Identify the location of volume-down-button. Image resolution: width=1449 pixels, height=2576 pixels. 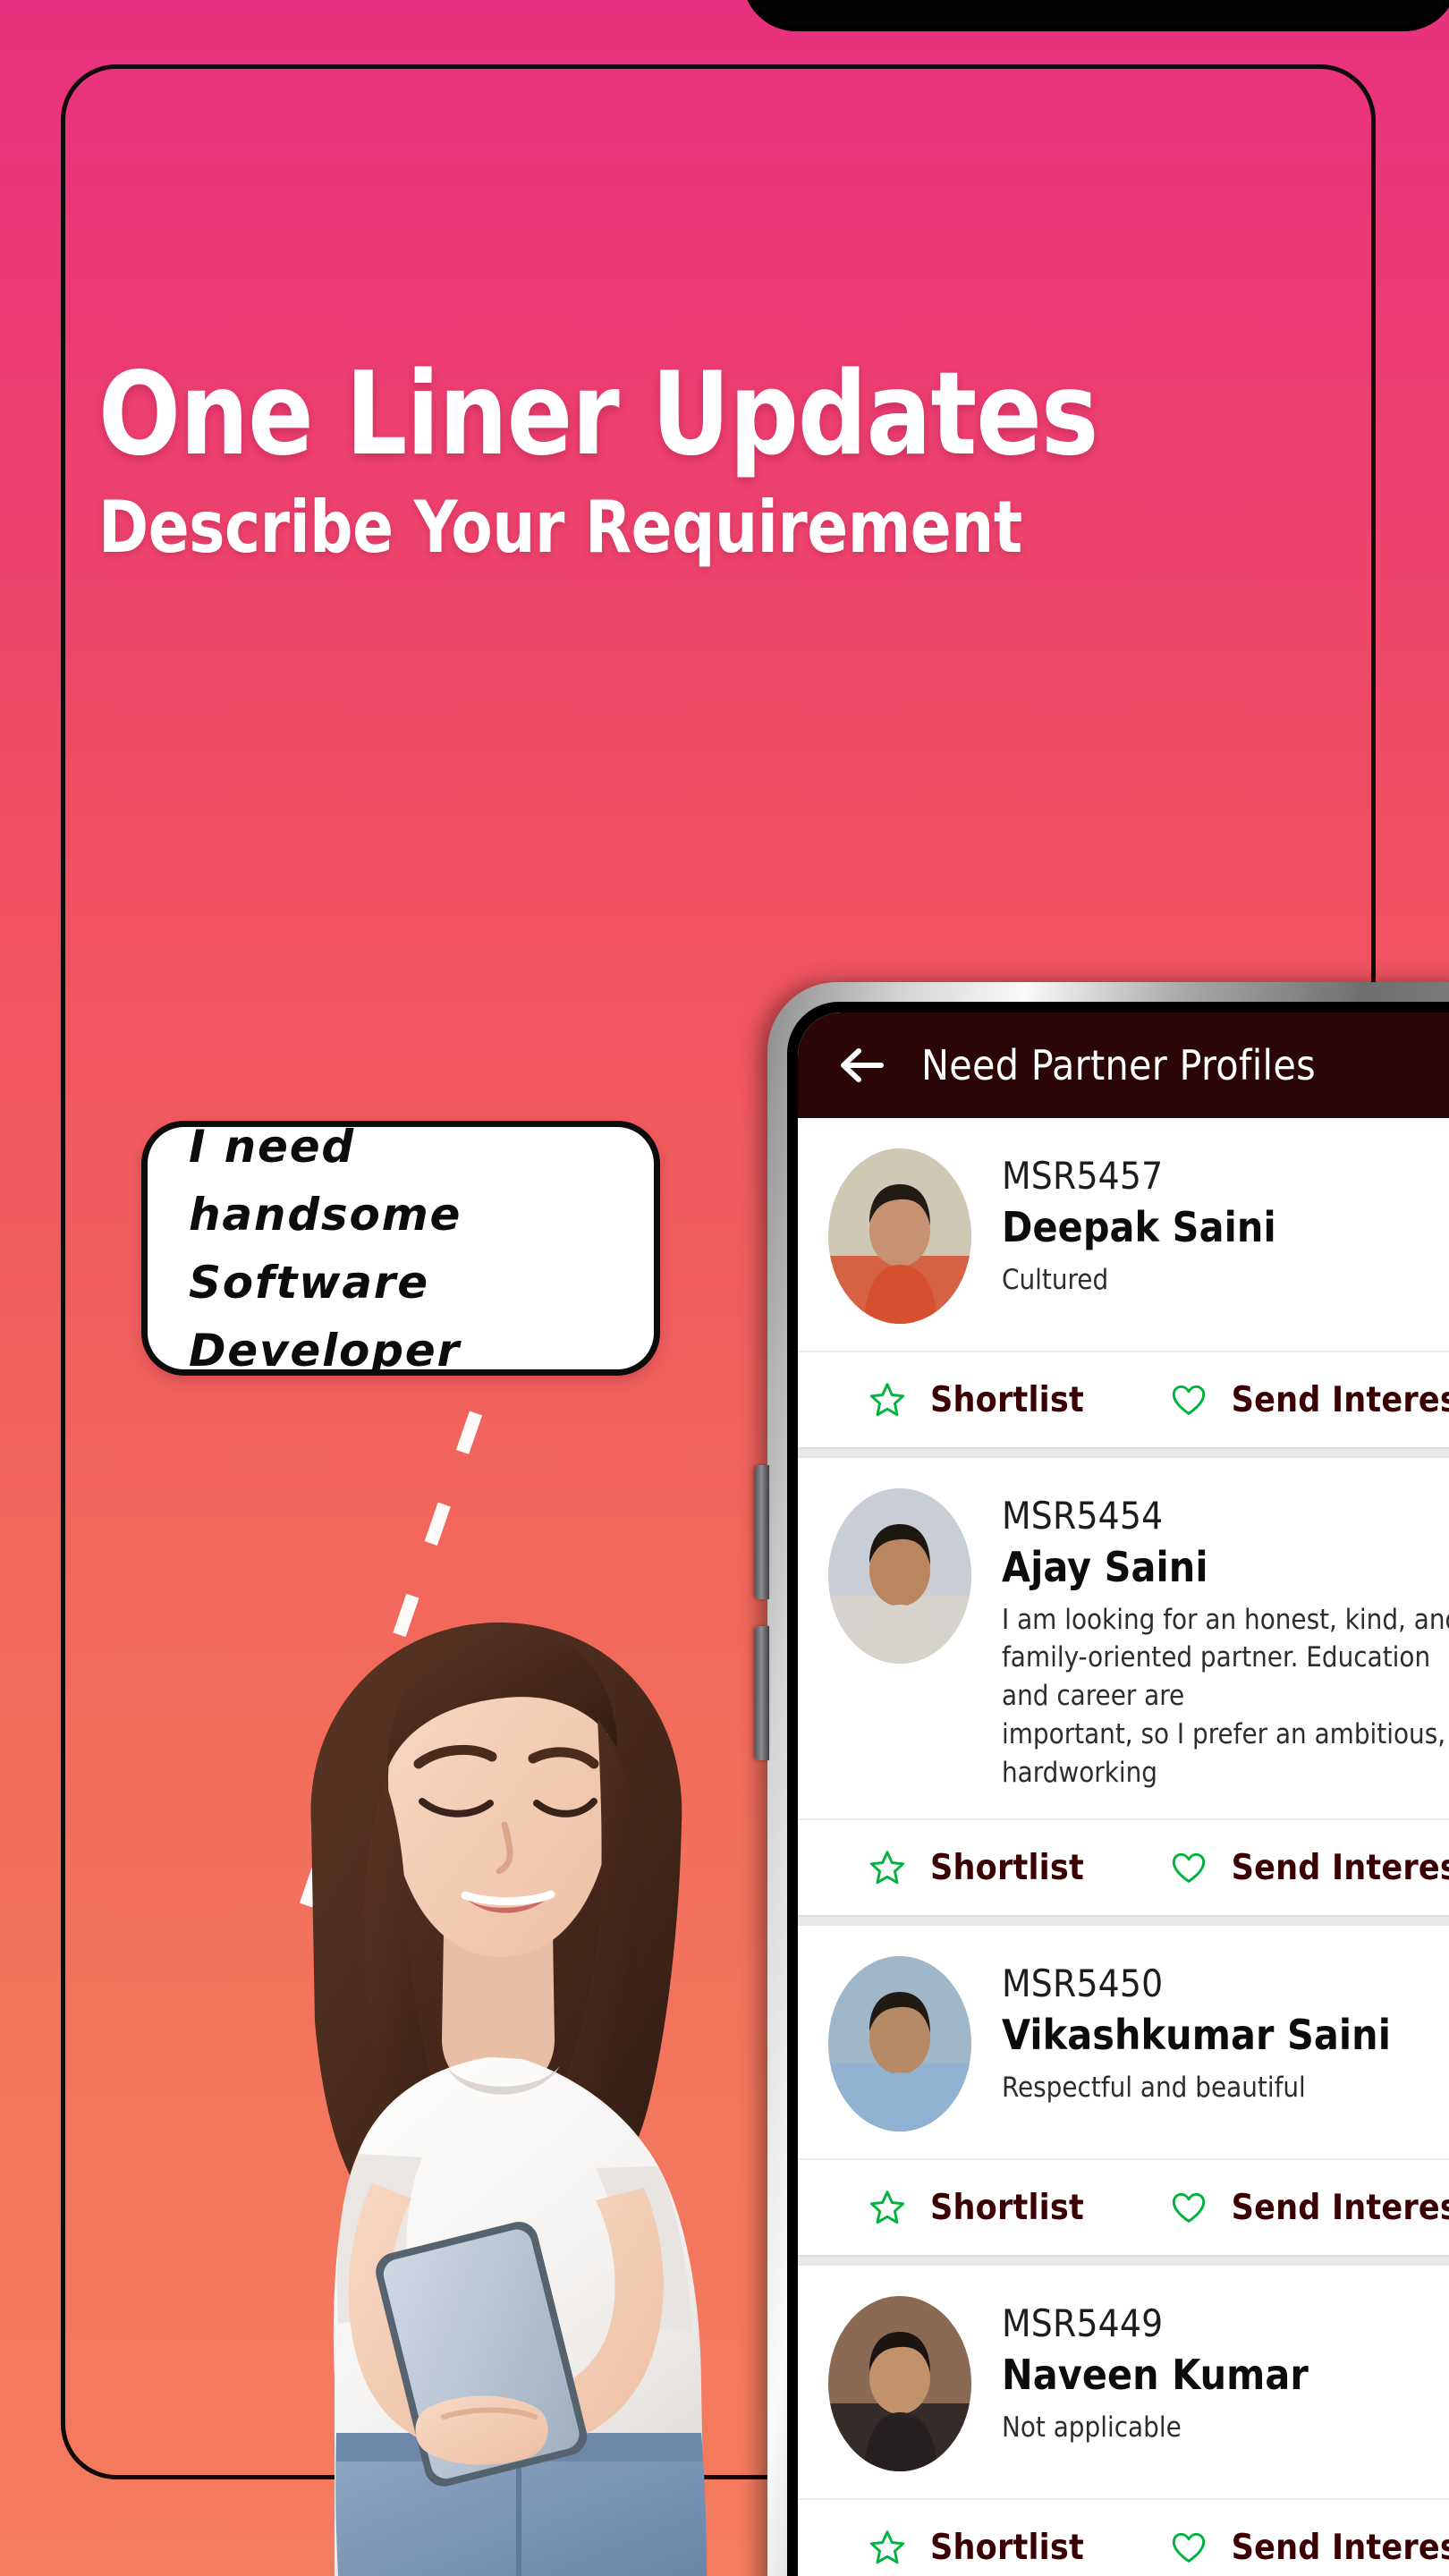
(762, 1693).